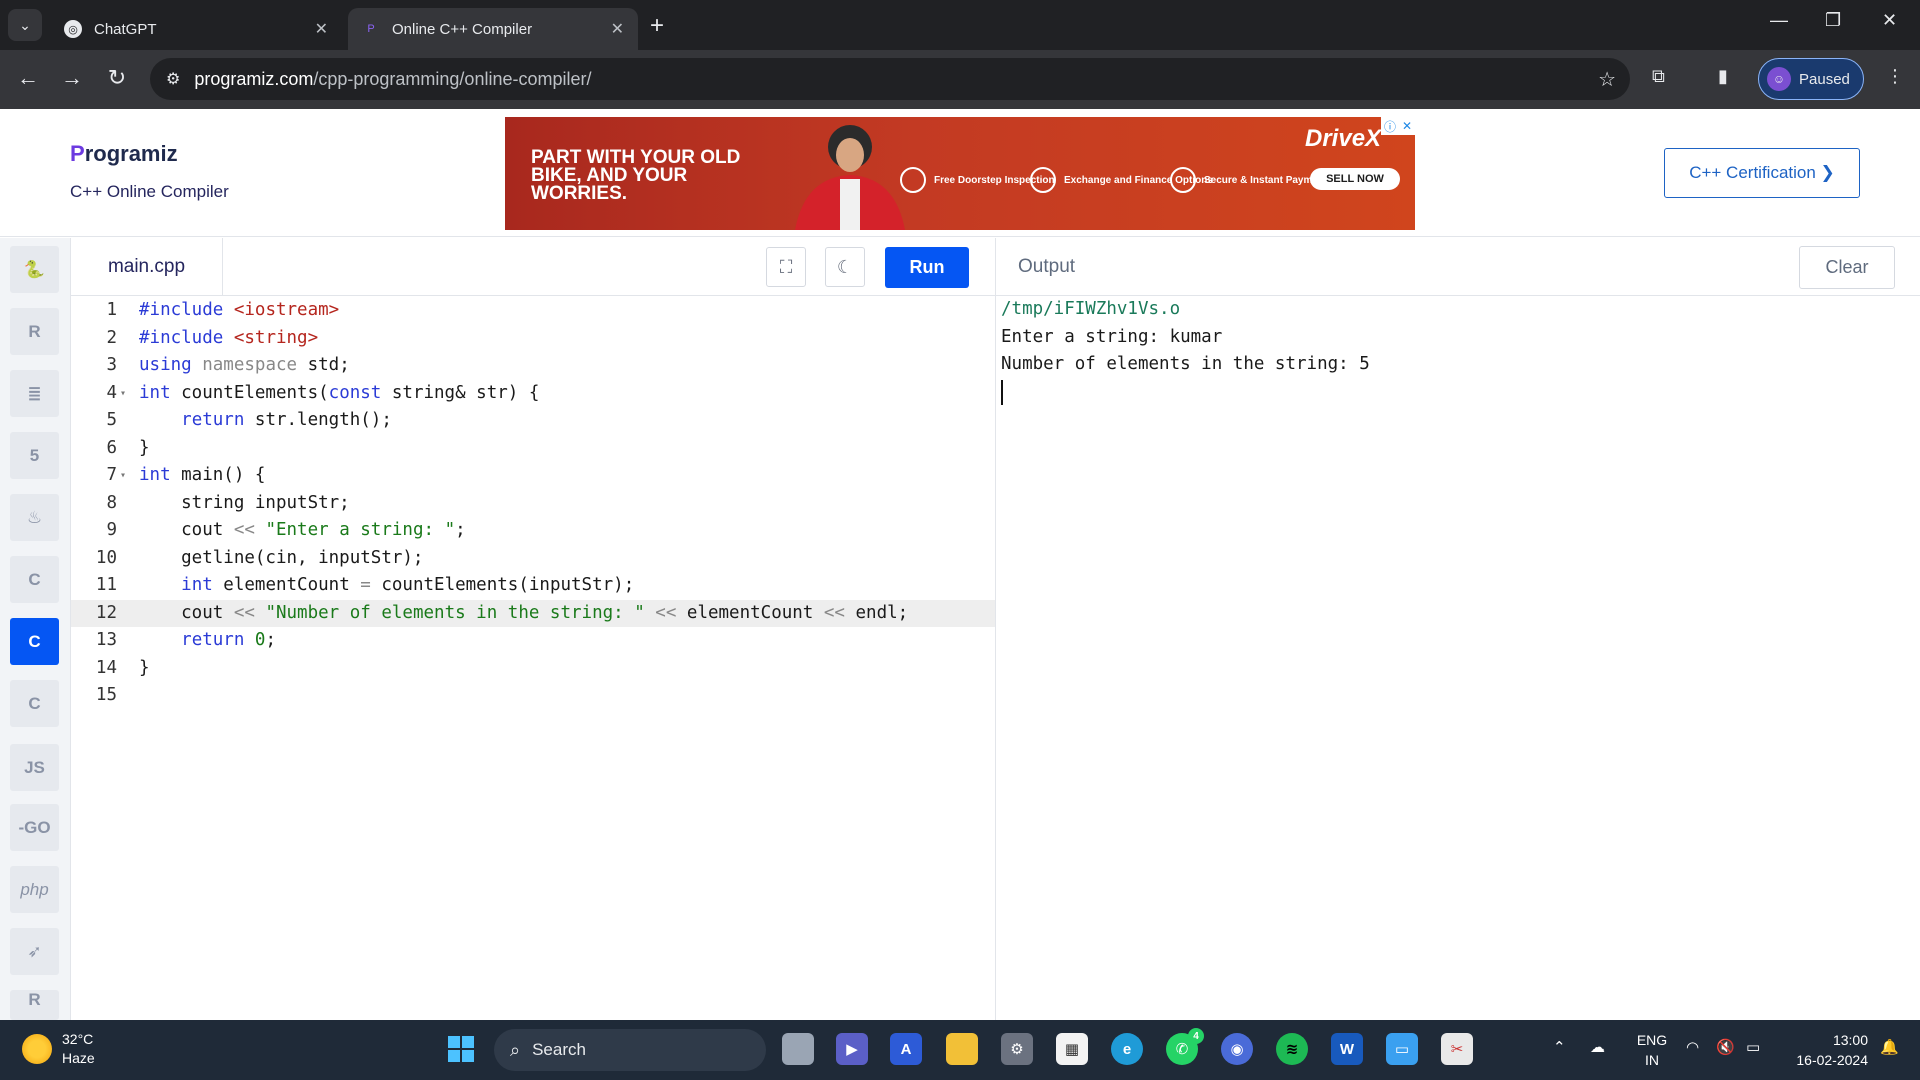 This screenshot has height=1080, width=1920. Describe the element at coordinates (845, 267) in the screenshot. I see `dark-mode-icon: ☾` at that location.